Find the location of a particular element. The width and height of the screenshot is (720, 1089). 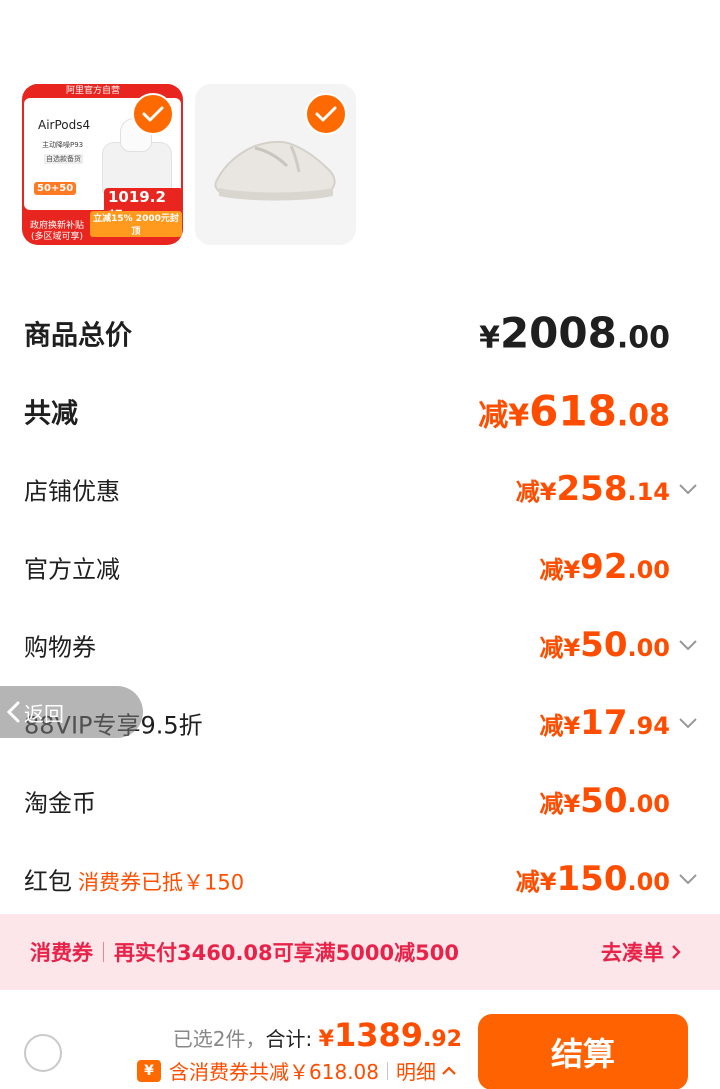

coupon-banner: 消费券 再实付3460.08可享满5000减500 去凑单 is located at coordinates (360, 952).